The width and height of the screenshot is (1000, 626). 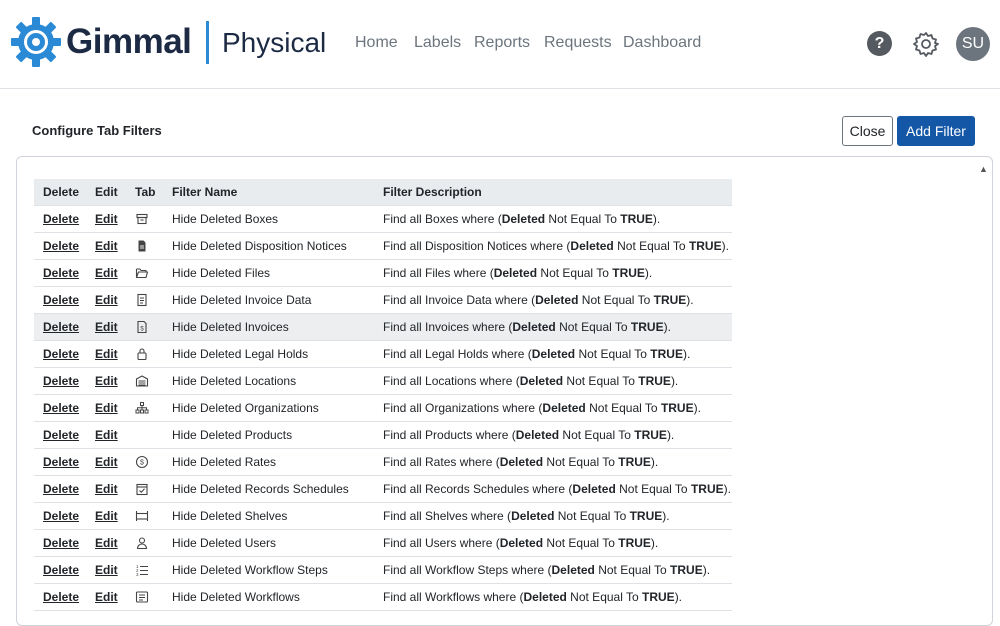 What do you see at coordinates (973, 44) in the screenshot?
I see `avatar: SU` at bounding box center [973, 44].